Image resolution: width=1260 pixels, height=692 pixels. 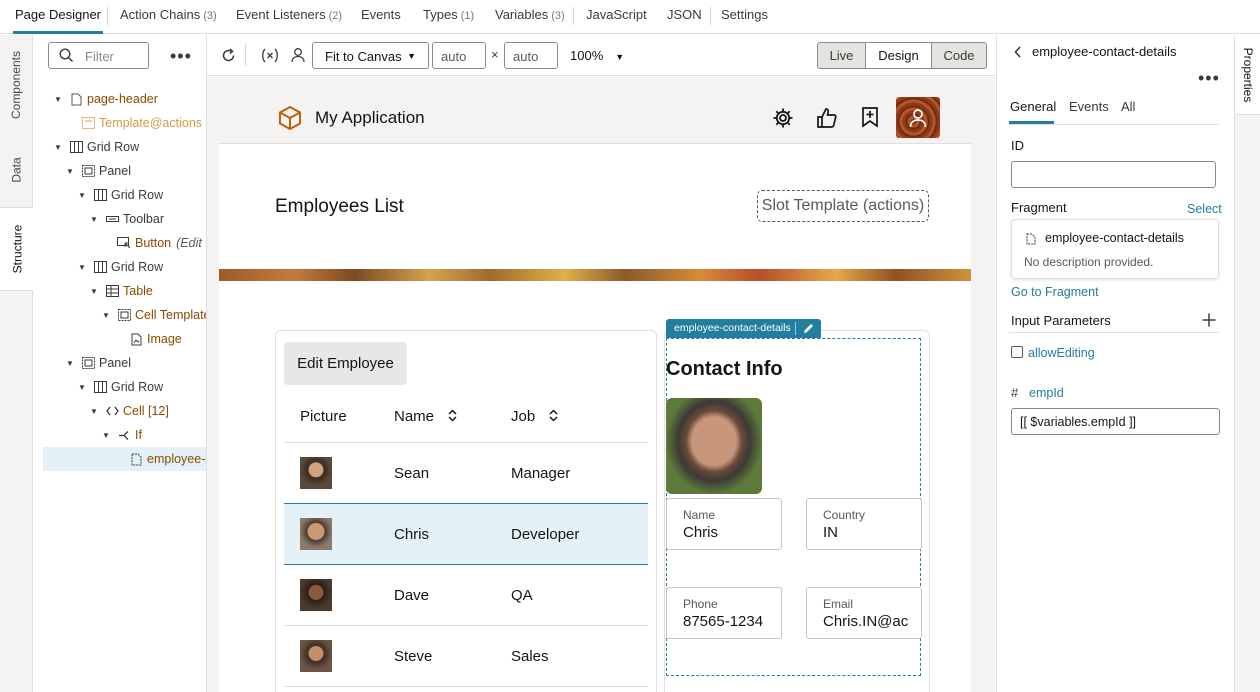 What do you see at coordinates (1017, 145) in the screenshot?
I see `id-label: ID` at bounding box center [1017, 145].